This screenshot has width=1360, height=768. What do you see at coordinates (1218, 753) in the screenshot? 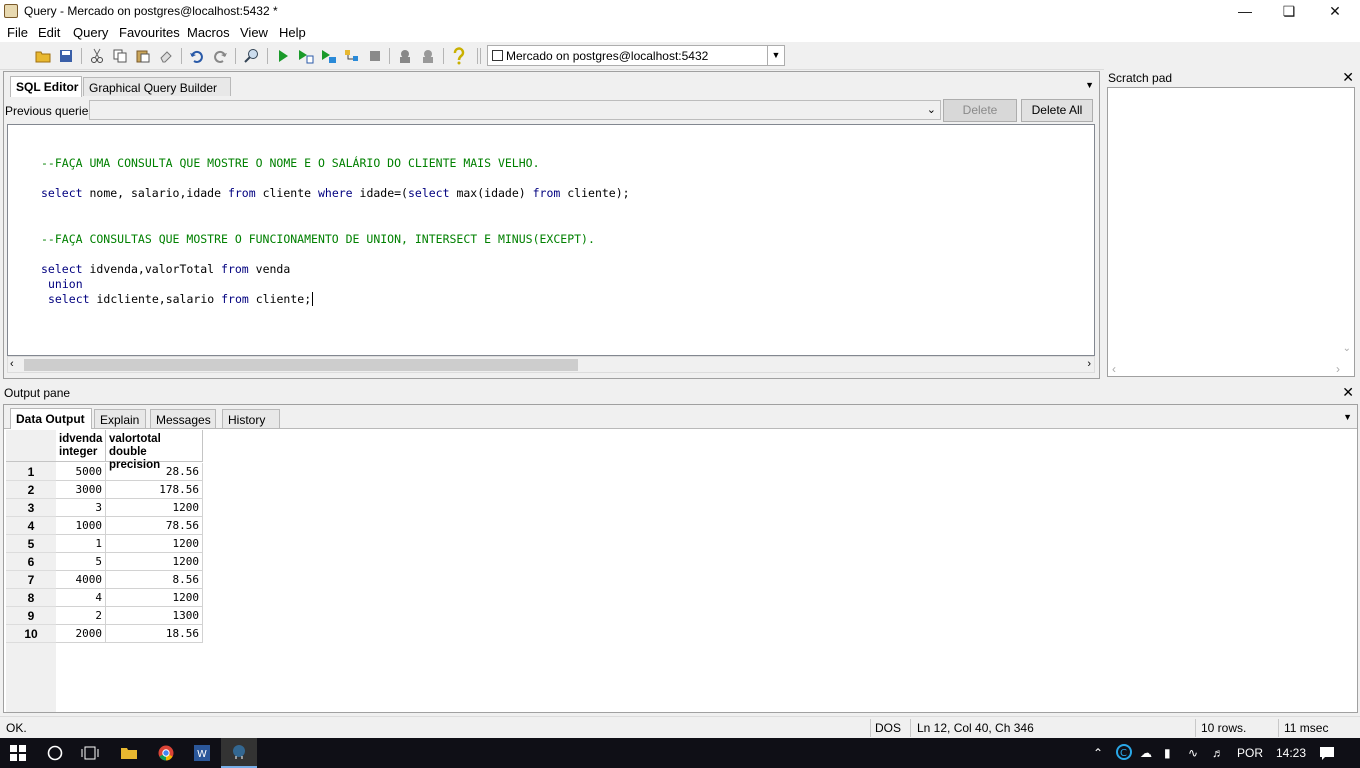
I see `volume-icon: ♬` at bounding box center [1218, 753].